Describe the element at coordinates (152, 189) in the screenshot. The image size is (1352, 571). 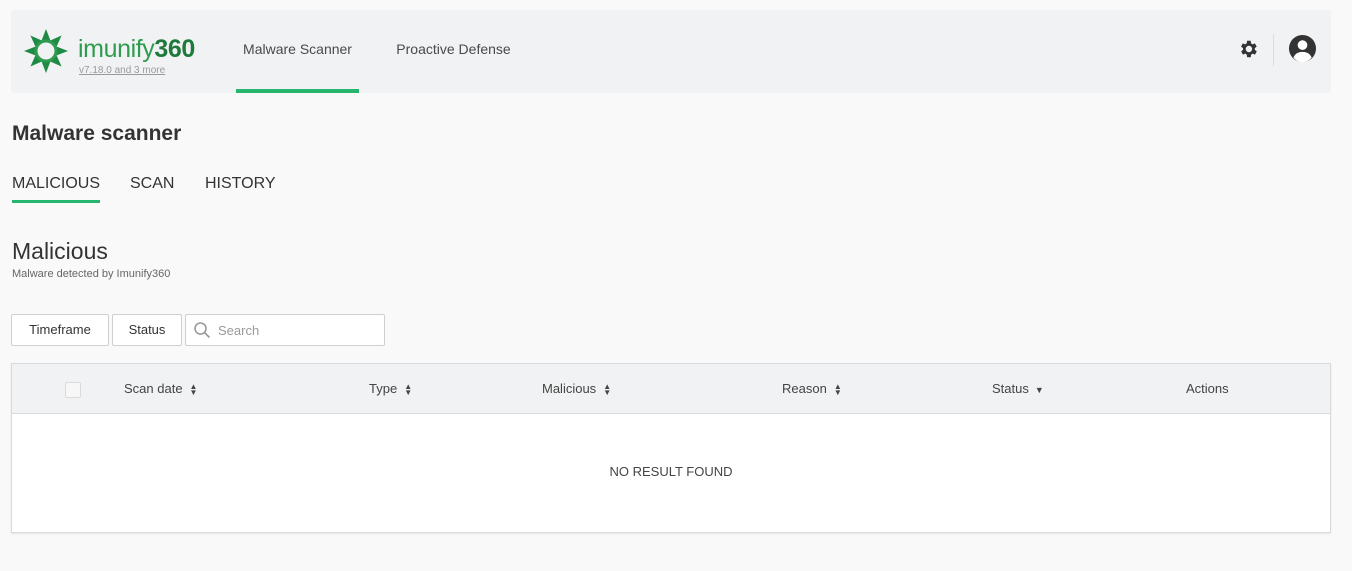
I see `tab-scan: SCAN` at that location.